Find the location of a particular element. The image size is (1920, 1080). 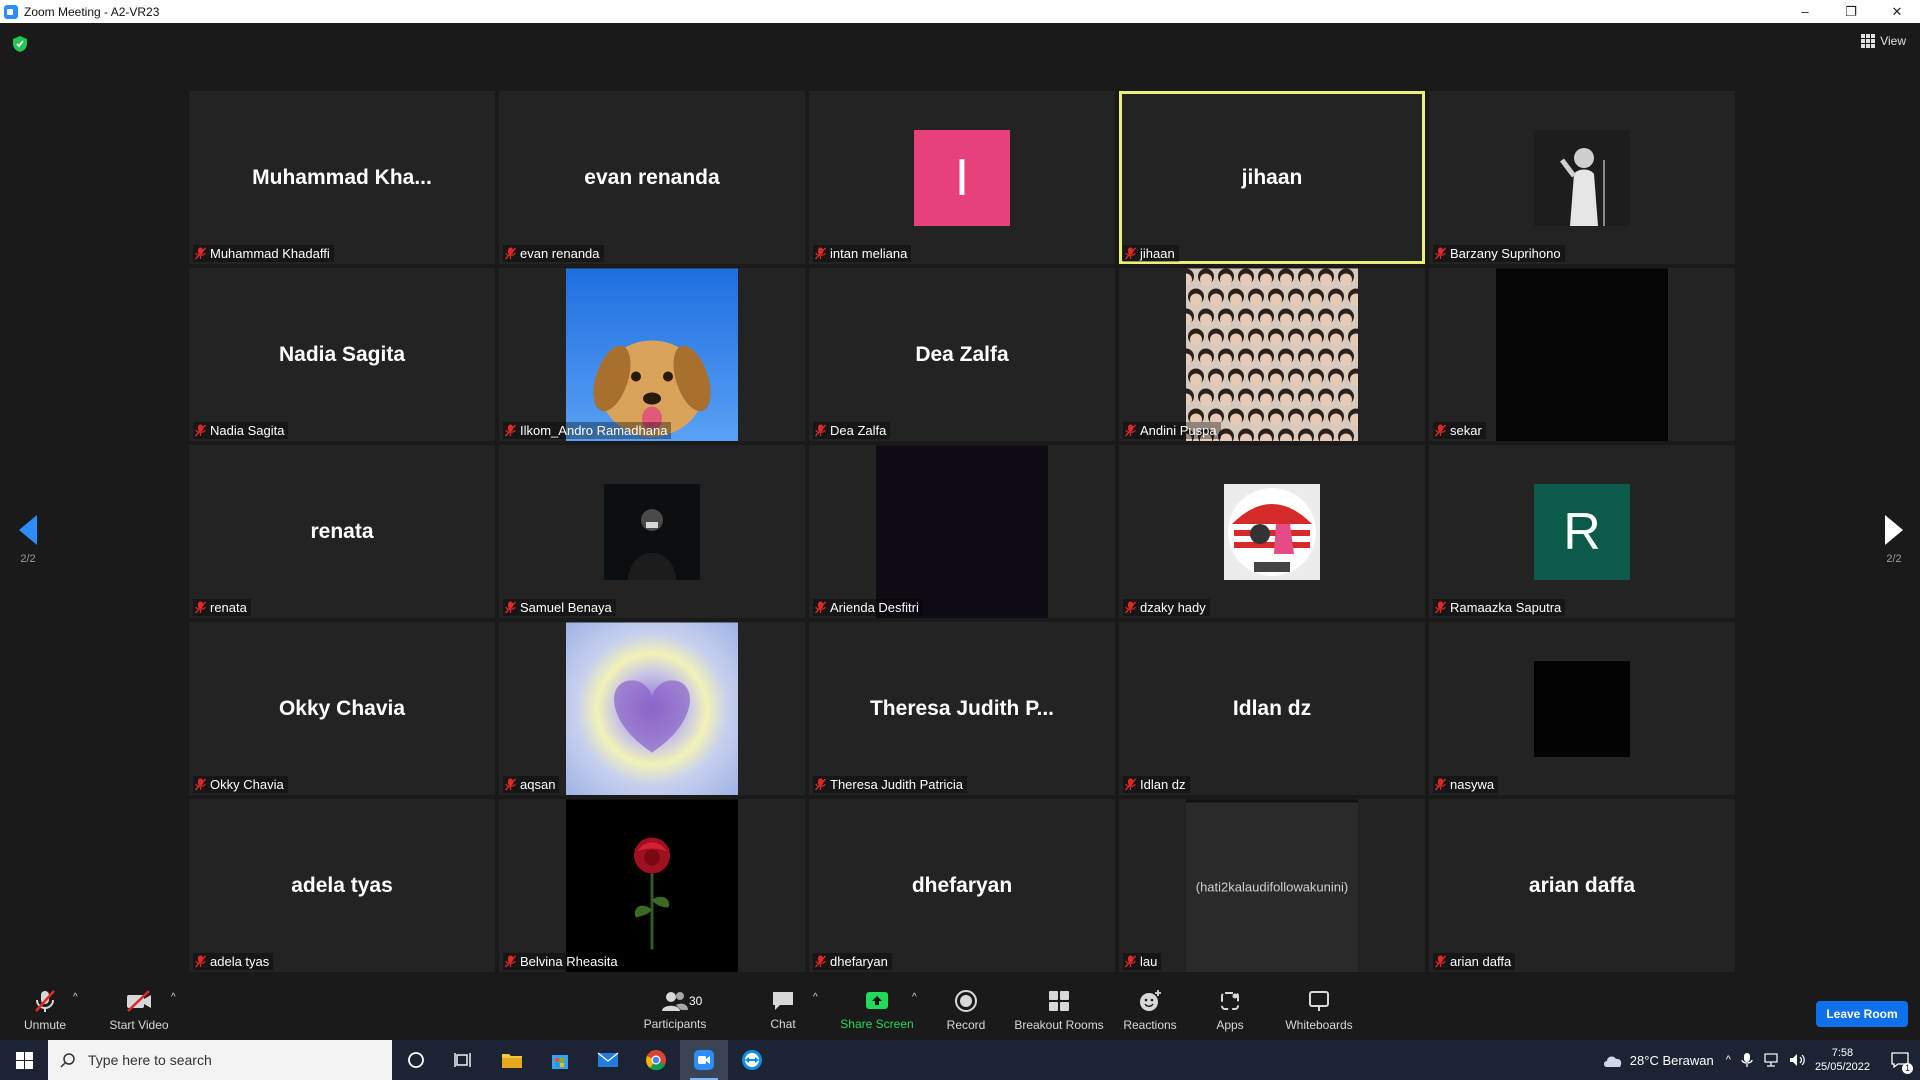

participant-name: Theresa Judith Patricia is located at coordinates (896, 784).